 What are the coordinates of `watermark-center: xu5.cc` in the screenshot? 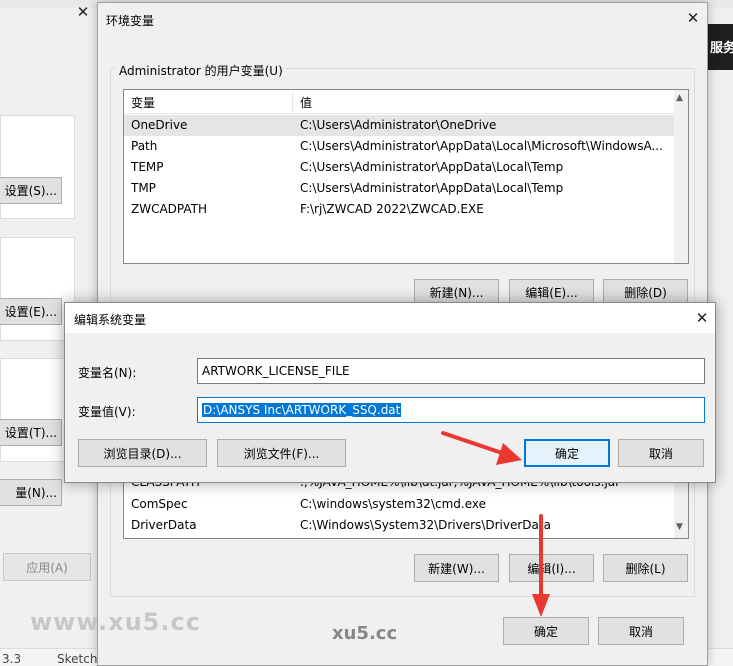 It's located at (365, 633).